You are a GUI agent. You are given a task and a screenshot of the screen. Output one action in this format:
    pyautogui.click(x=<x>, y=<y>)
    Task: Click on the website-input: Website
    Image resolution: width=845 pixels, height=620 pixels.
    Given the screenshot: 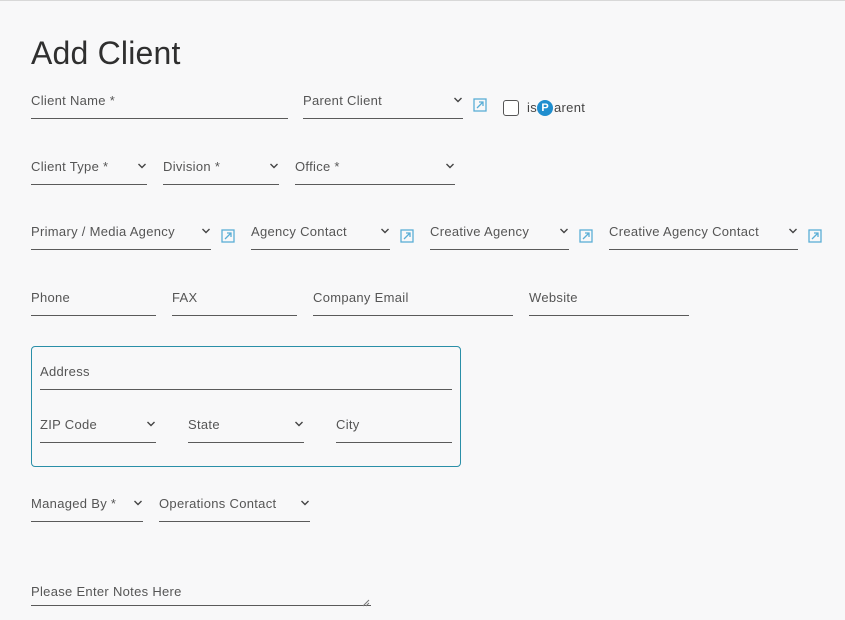 What is the action you would take?
    pyautogui.click(x=609, y=303)
    